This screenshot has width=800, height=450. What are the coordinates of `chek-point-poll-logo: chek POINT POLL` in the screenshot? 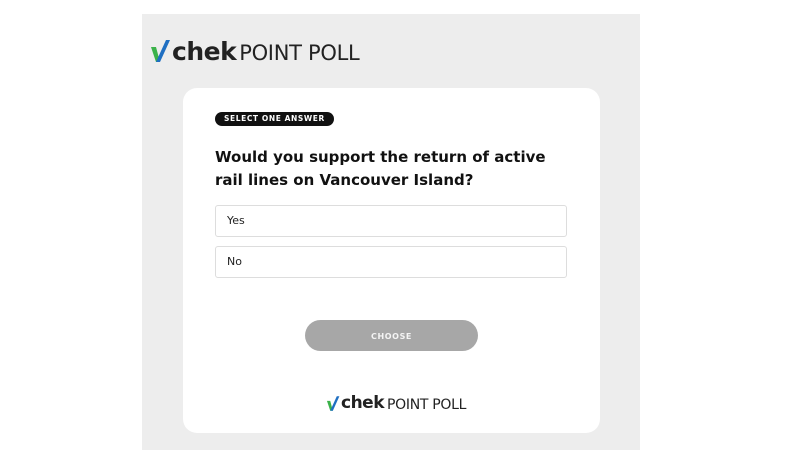 It's located at (255, 51).